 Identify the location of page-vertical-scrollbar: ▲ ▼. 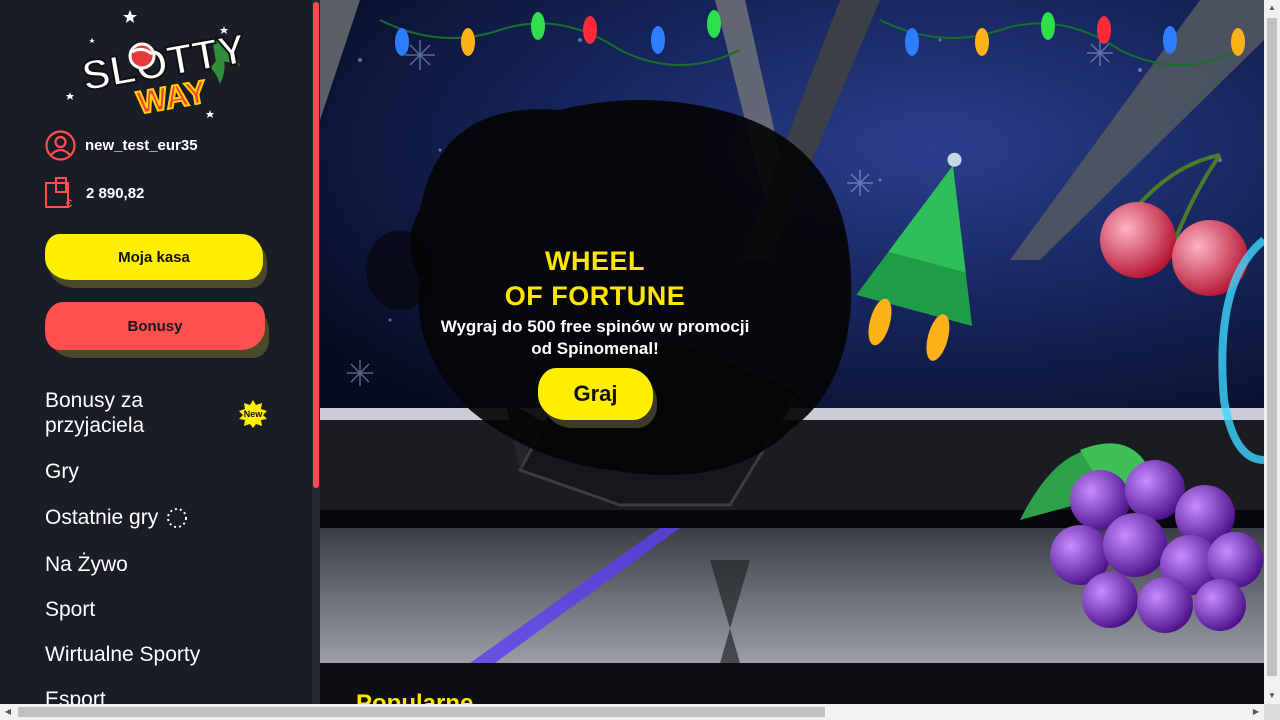
(1272, 352).